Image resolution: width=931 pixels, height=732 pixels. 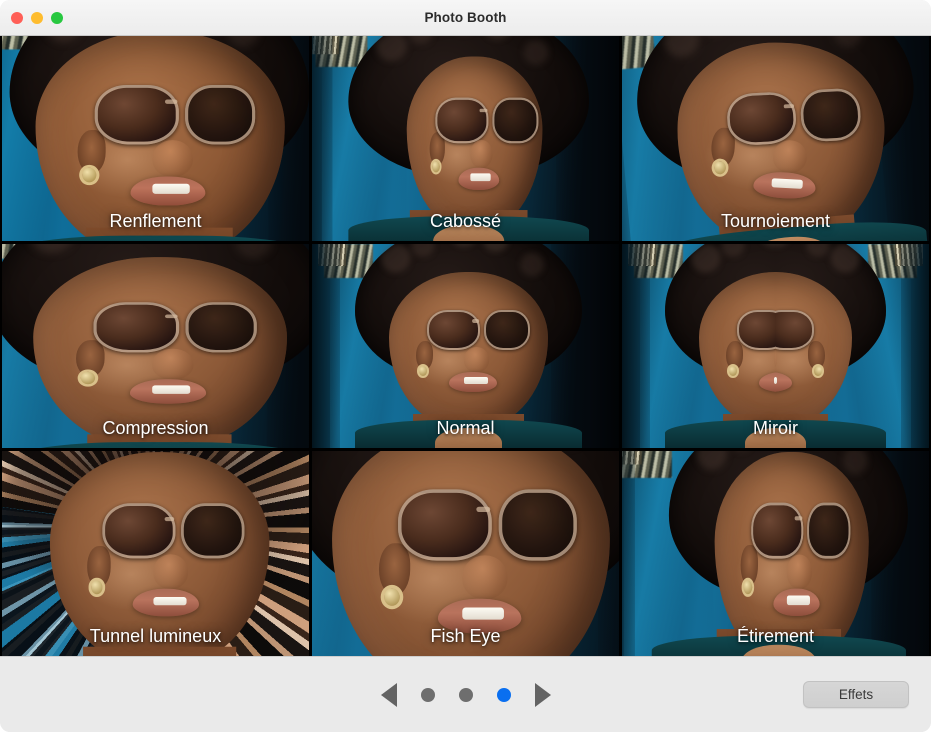 I want to click on window-title: Photo Booth, so click(x=465, y=17).